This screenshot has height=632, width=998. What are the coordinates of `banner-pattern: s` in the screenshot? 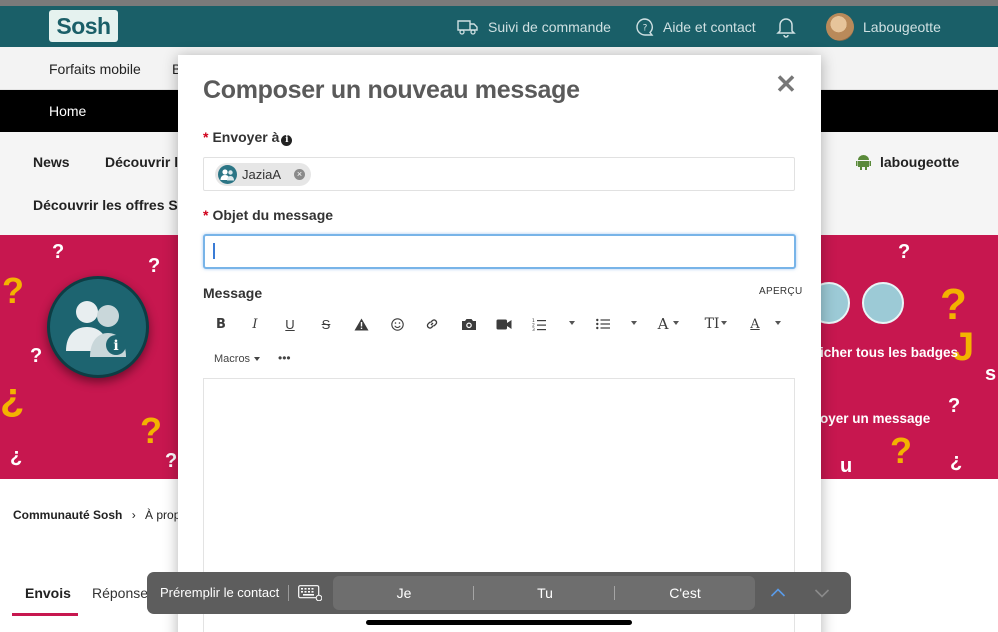 It's located at (991, 374).